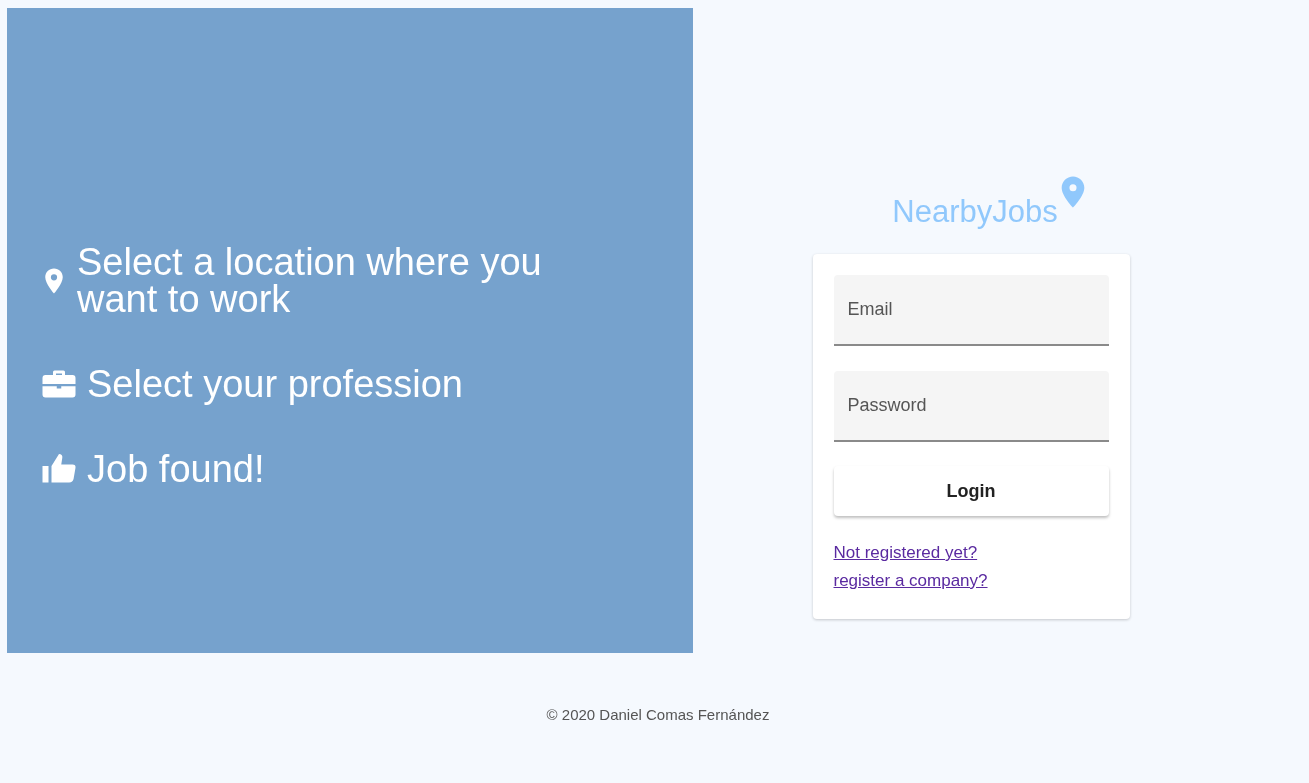 The height and width of the screenshot is (783, 1309). Describe the element at coordinates (658, 714) in the screenshot. I see `copyright-text: © 2020 Daniel Comas Fernández` at that location.